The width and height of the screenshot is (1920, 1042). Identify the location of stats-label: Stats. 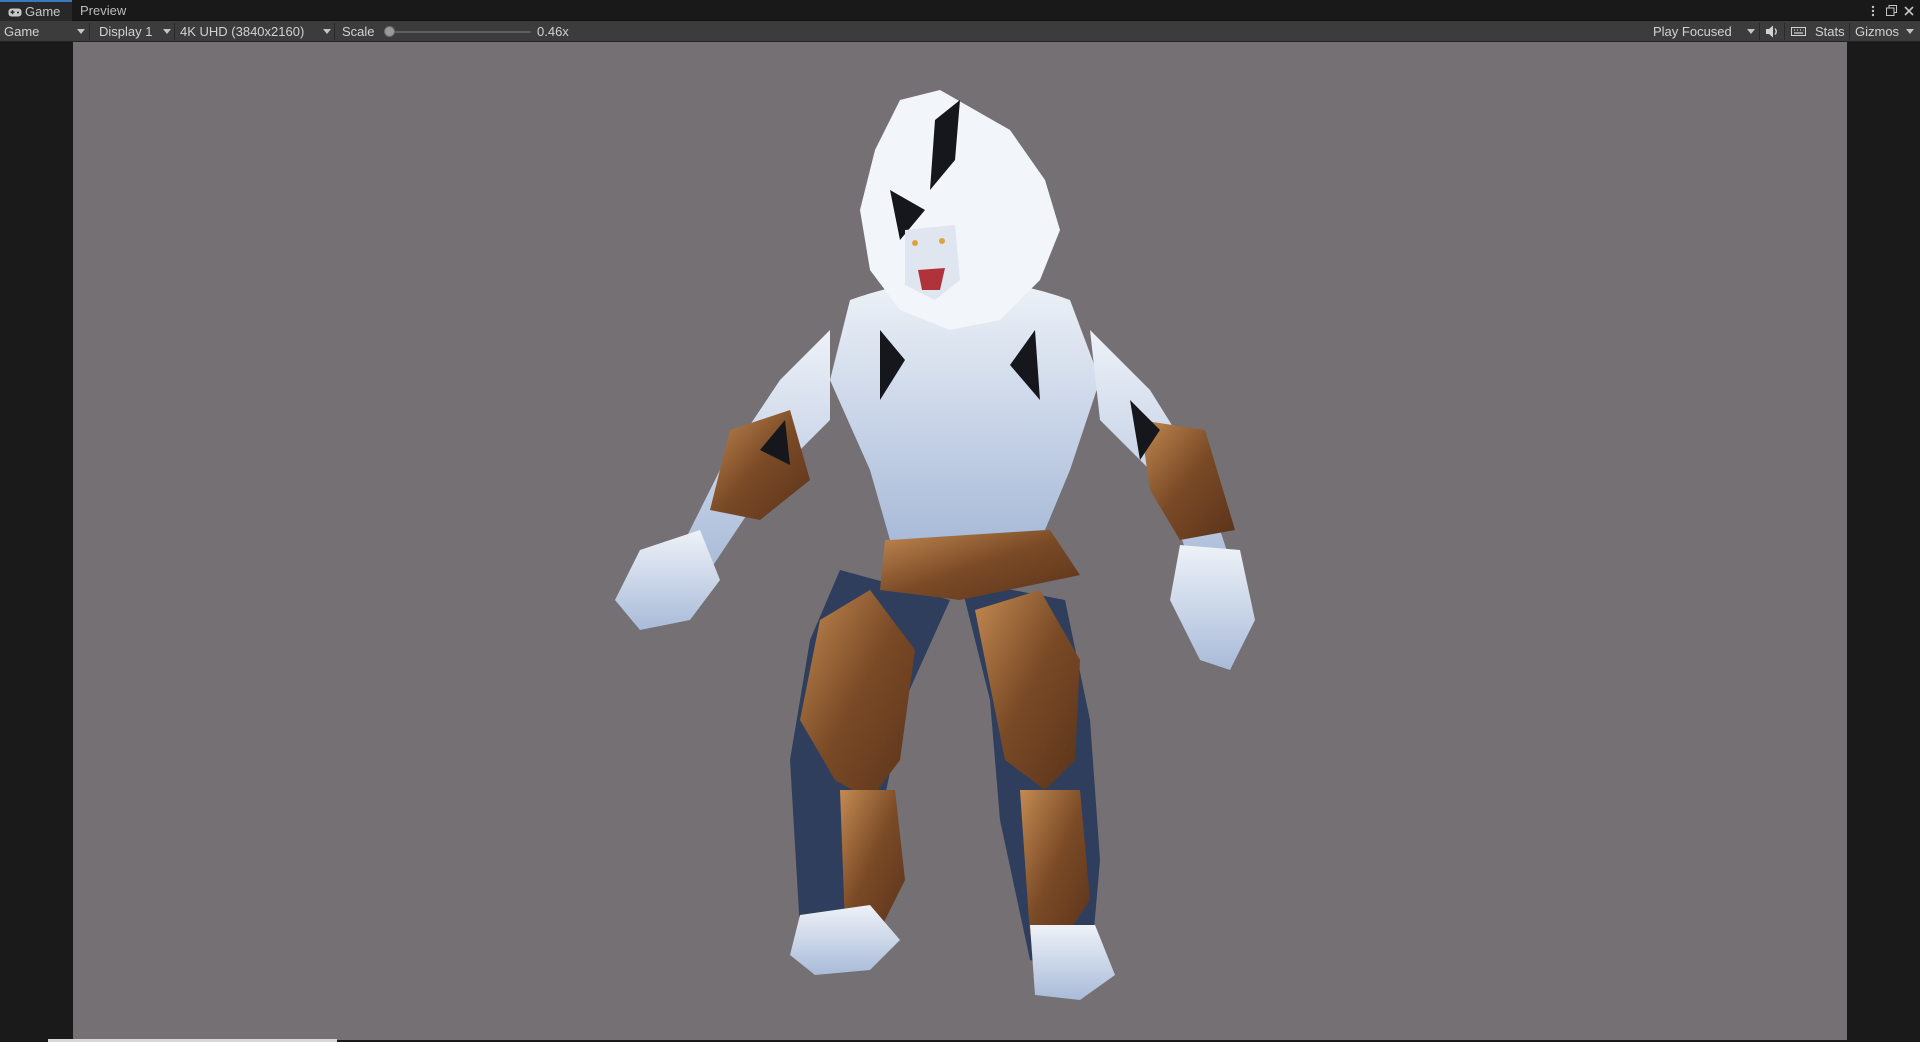
(1830, 31).